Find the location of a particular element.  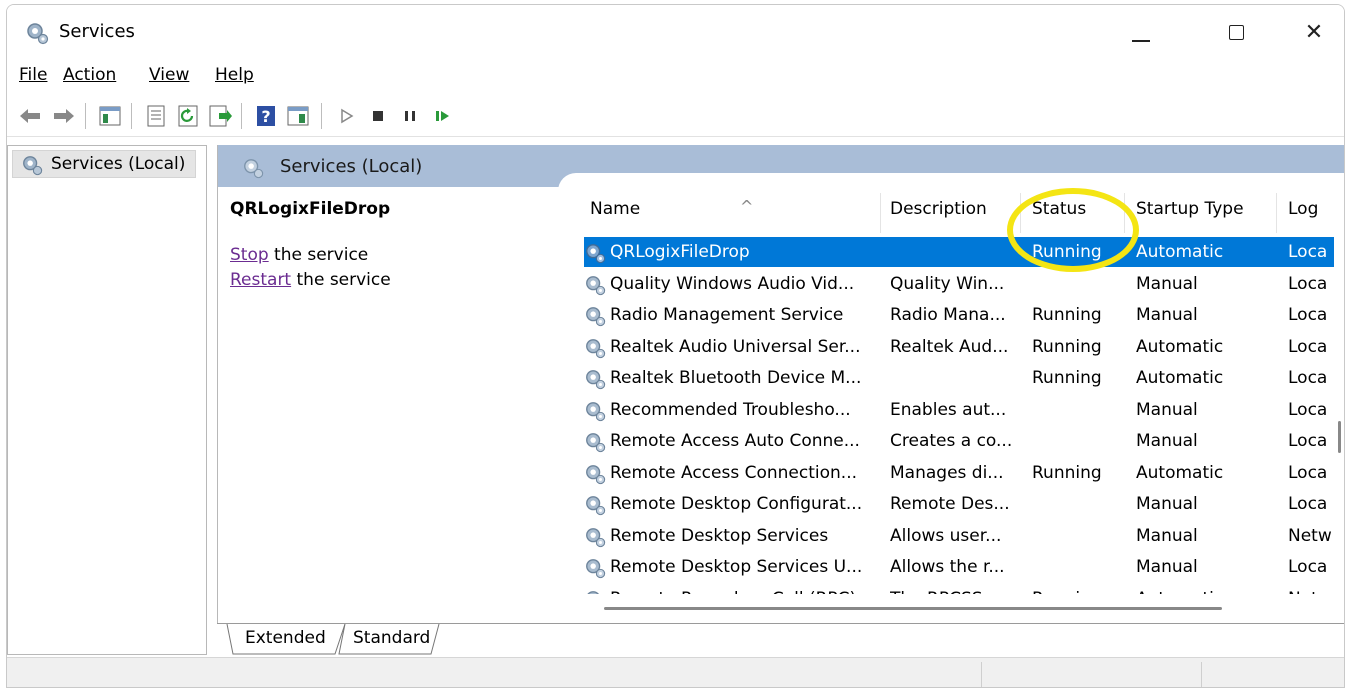

service-actions: Stop the service Restart the service is located at coordinates (395, 268).